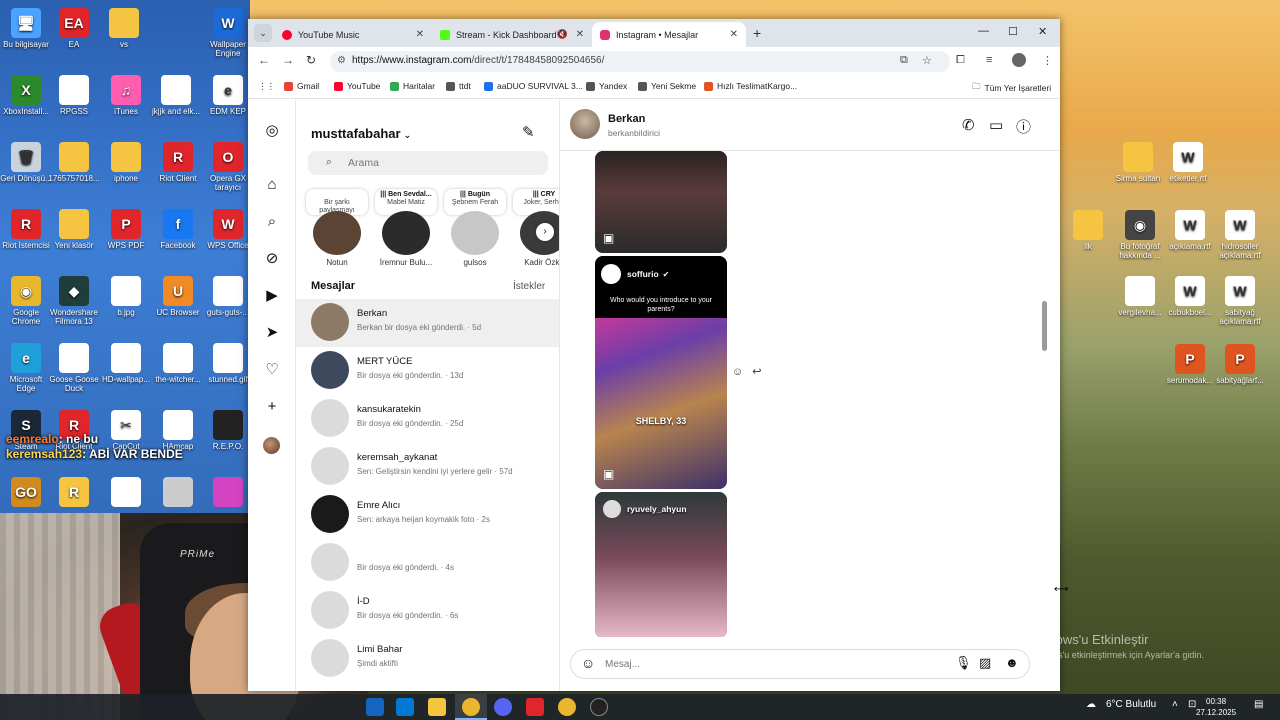  Describe the element at coordinates (661, 202) in the screenshot. I see `shared-reel-1: ▣` at that location.